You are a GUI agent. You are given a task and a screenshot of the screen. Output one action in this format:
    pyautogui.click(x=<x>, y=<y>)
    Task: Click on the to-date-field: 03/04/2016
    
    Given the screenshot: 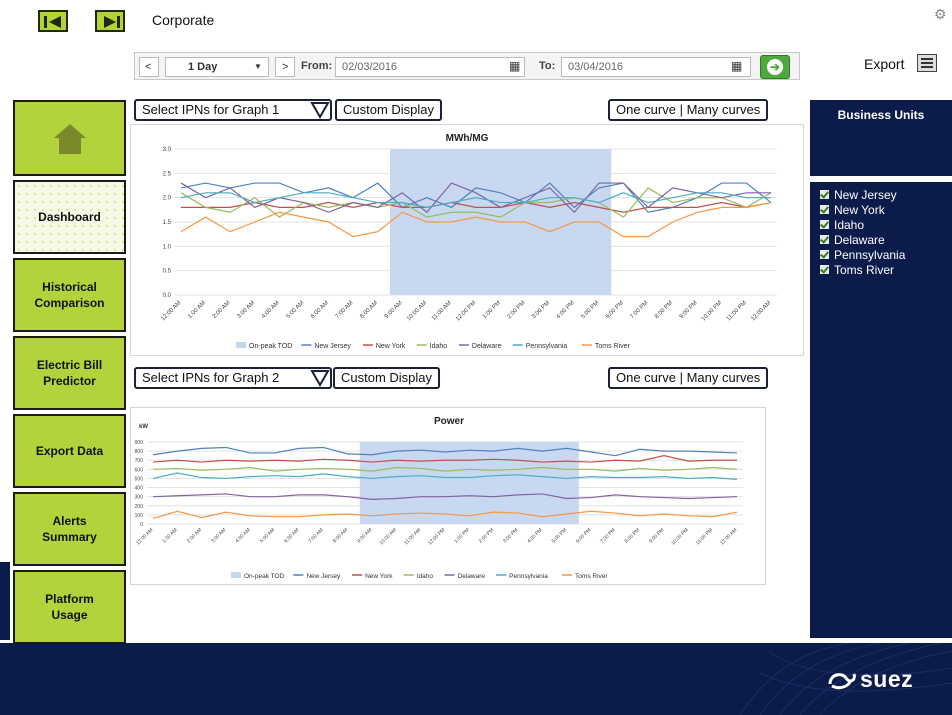 What is the action you would take?
    pyautogui.click(x=656, y=67)
    